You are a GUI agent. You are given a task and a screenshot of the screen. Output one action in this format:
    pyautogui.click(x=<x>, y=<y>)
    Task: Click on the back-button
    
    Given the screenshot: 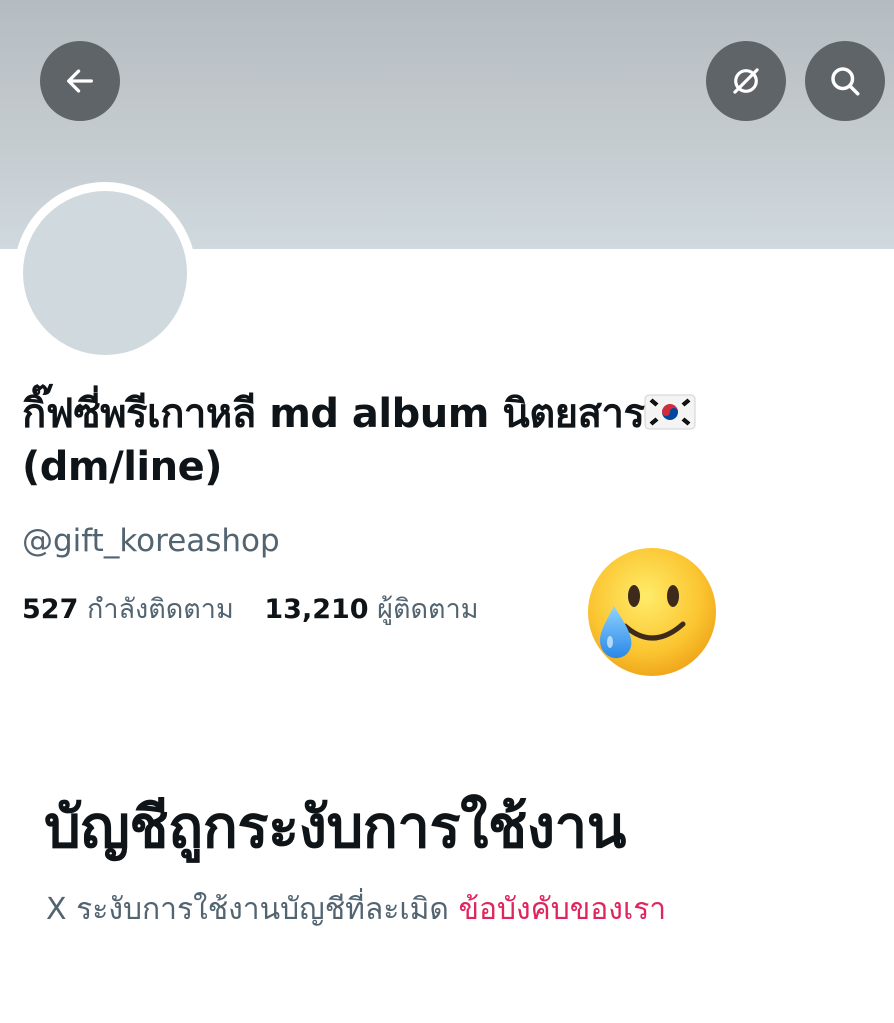 What is the action you would take?
    pyautogui.click(x=80, y=81)
    